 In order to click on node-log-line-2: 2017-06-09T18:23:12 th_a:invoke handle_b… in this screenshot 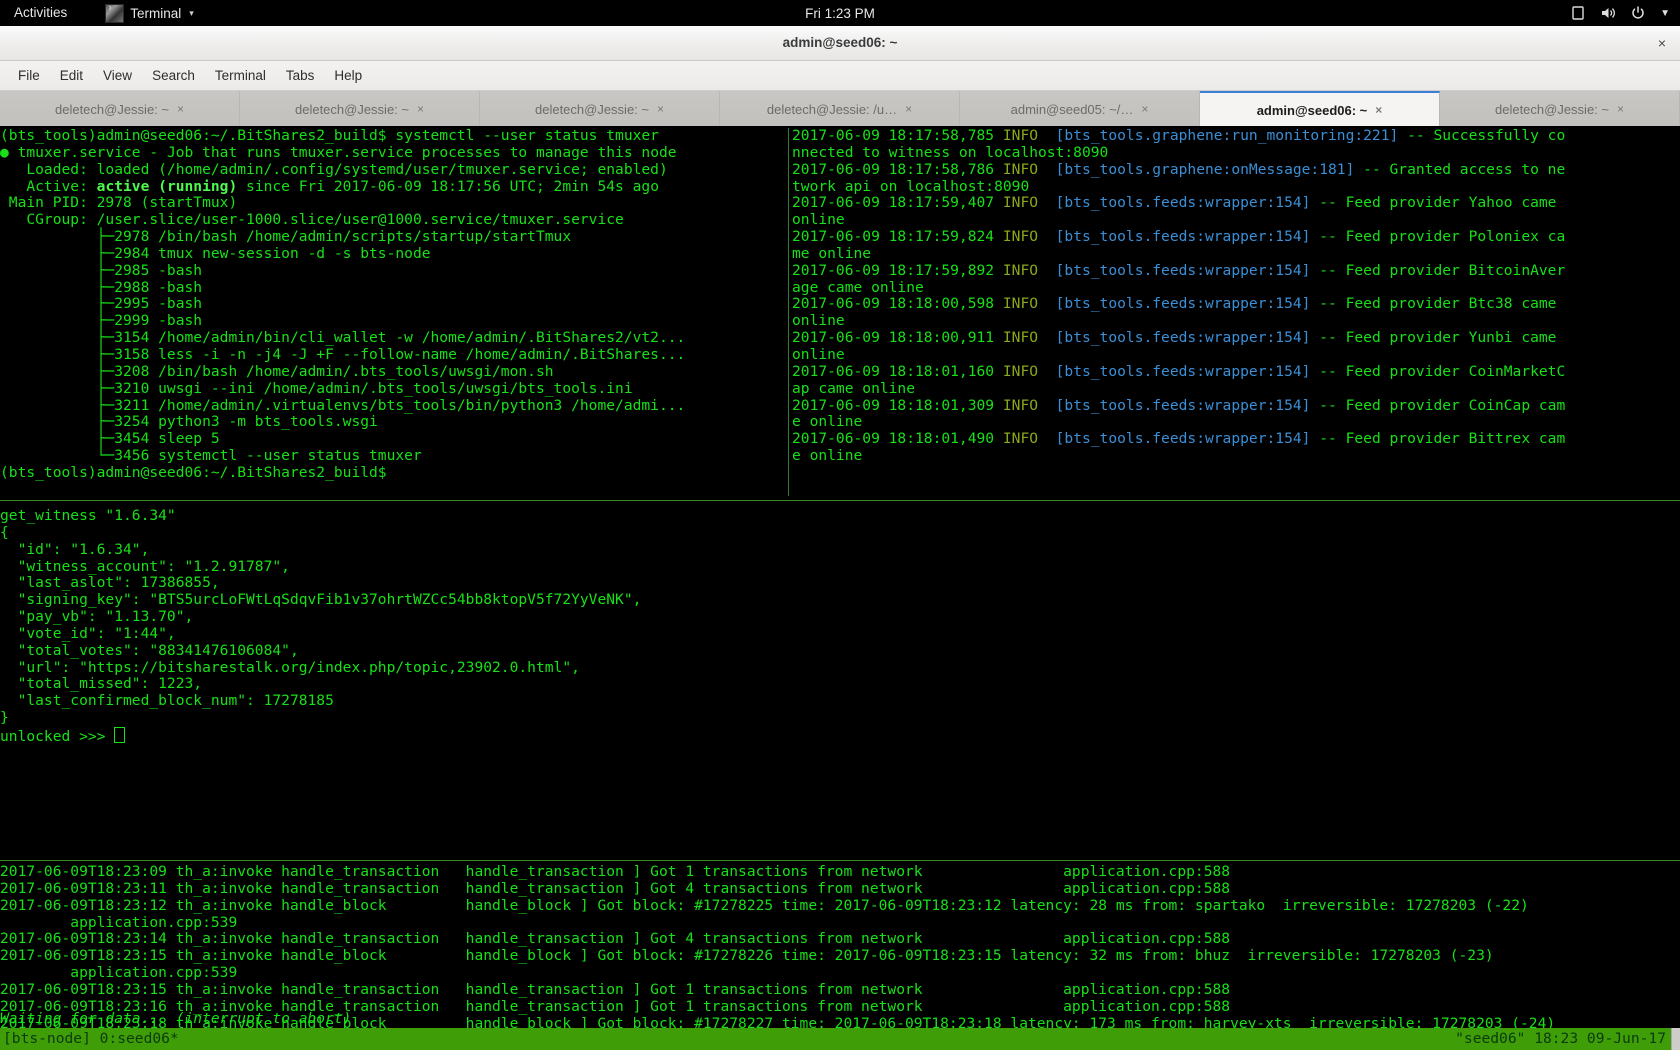, I will do `click(764, 905)`.